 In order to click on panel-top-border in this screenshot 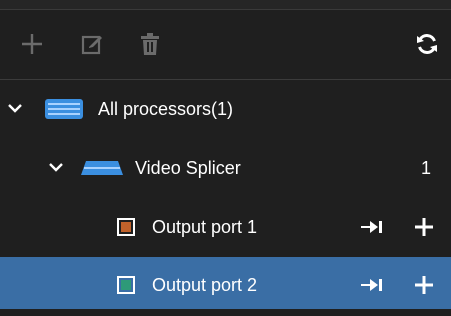, I will do `click(225, 5)`.